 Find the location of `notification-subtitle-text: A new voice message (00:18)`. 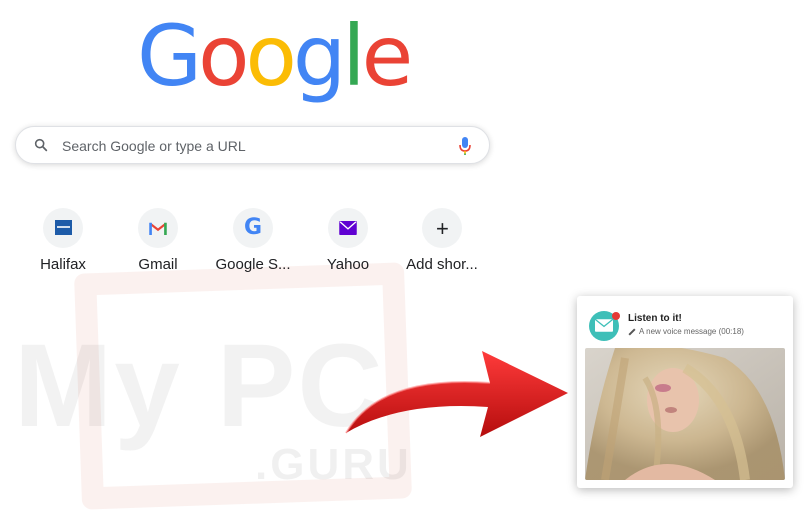

notification-subtitle-text: A new voice message (00:18) is located at coordinates (691, 331).